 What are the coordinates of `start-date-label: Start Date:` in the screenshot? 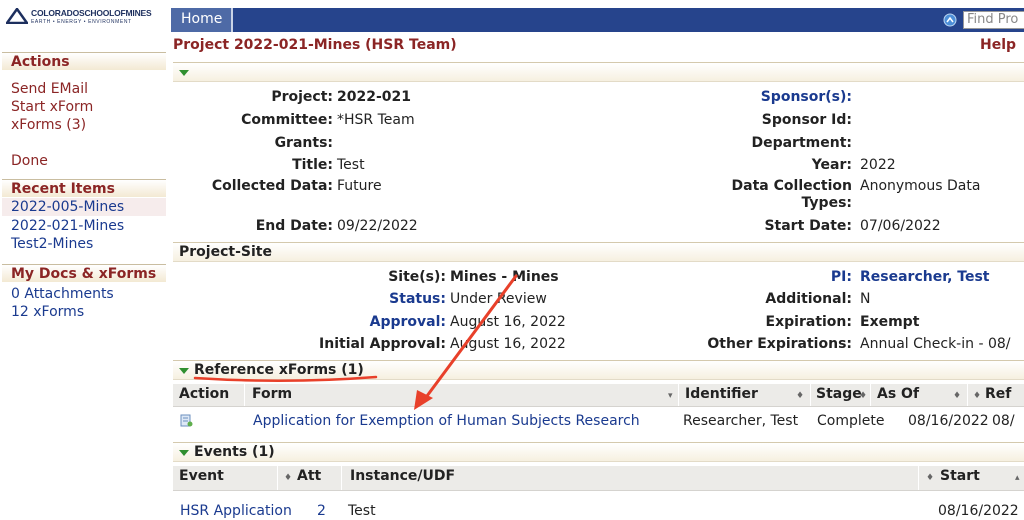 It's located at (808, 226).